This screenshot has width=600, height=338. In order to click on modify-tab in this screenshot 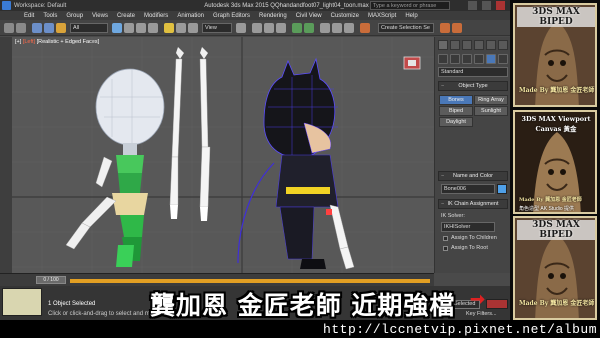, I will do `click(455, 45)`.